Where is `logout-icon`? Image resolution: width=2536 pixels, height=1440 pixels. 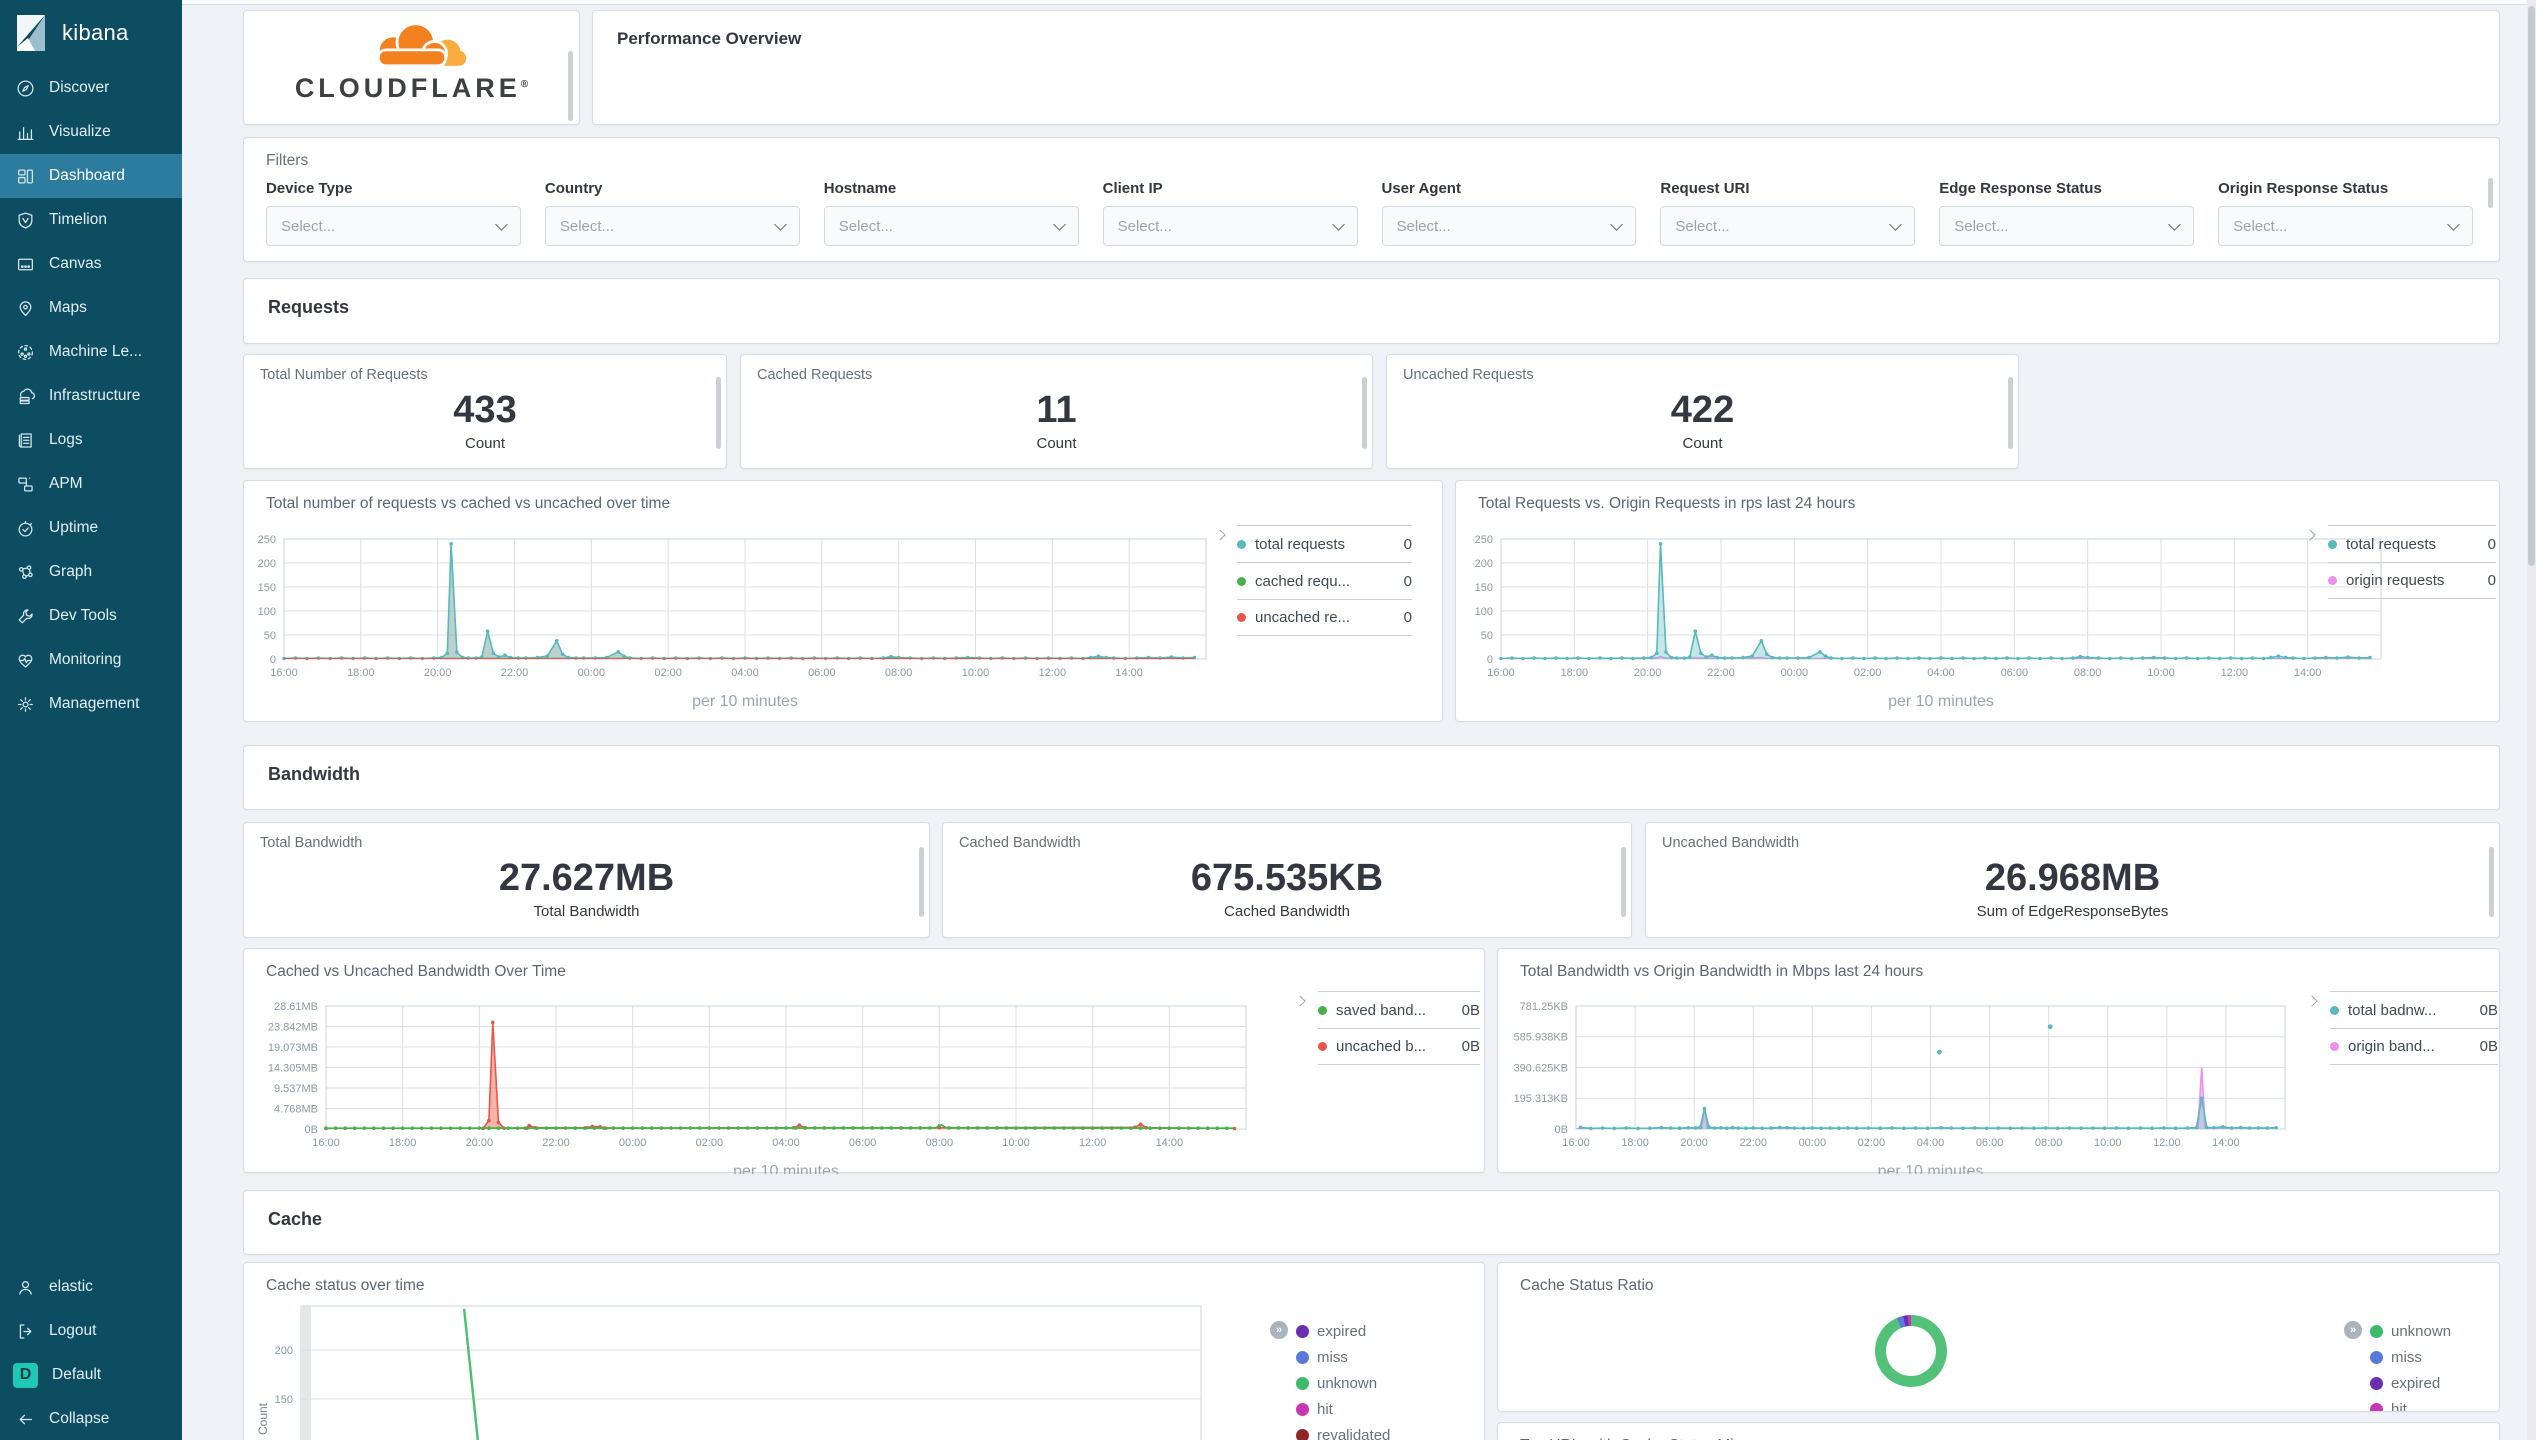 logout-icon is located at coordinates (25, 1331).